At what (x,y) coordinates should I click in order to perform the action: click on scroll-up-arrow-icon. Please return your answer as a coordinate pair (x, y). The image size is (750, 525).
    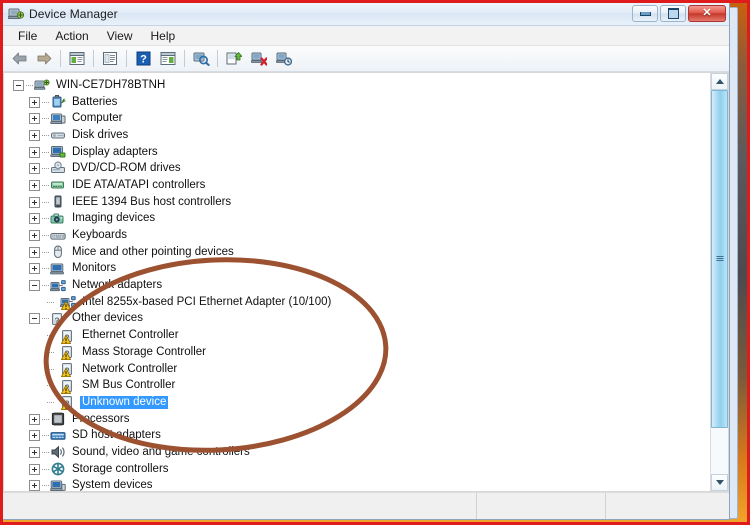
    Looking at the image, I should click on (719, 81).